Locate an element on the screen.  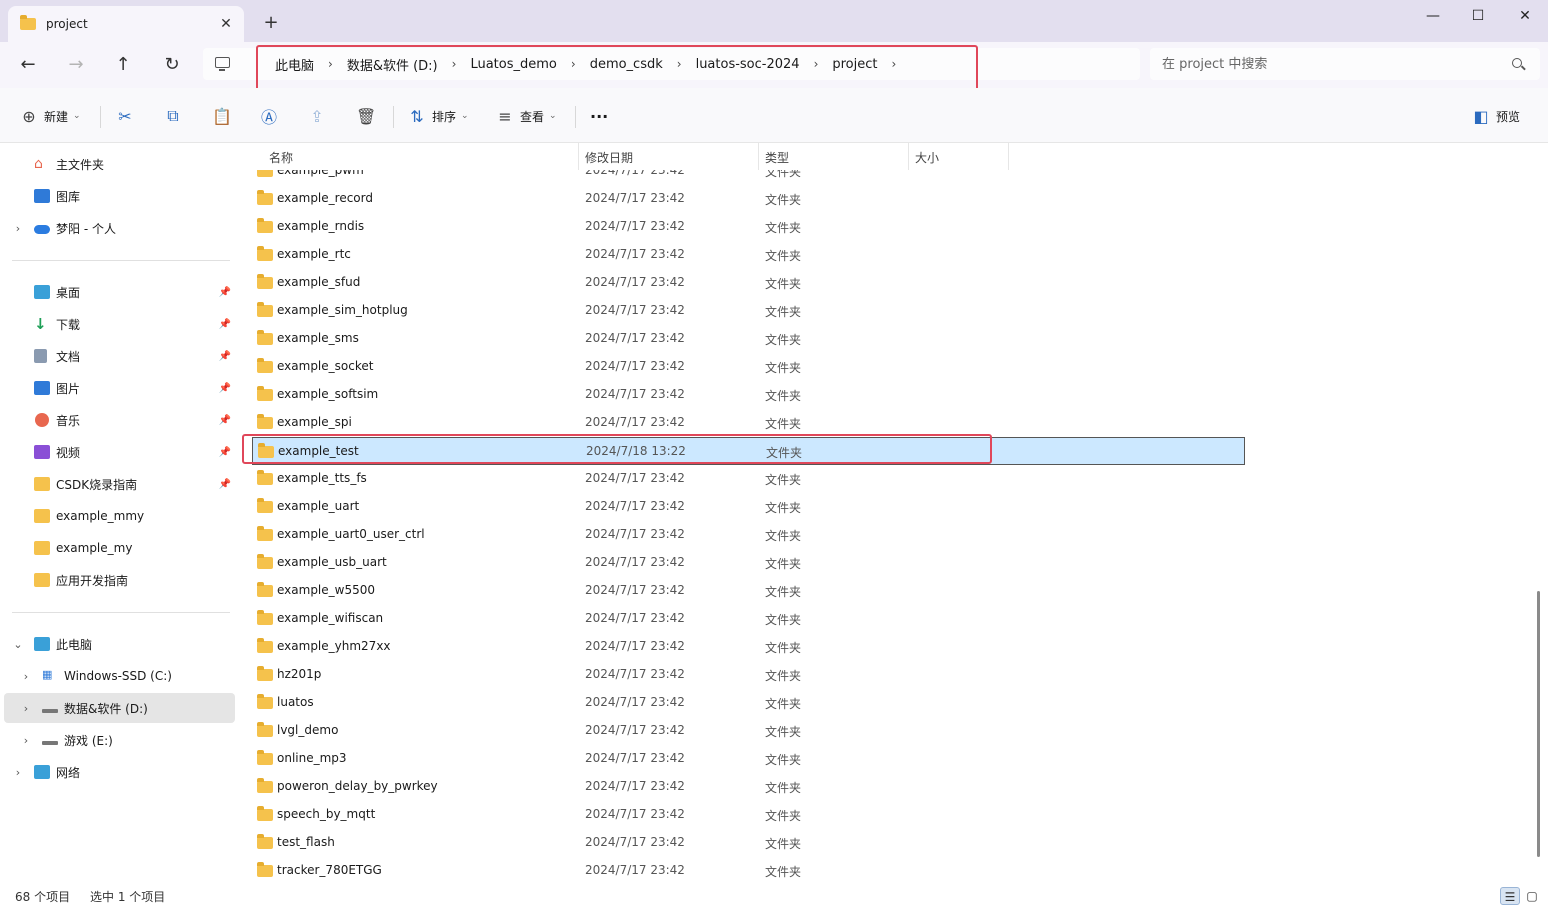
sidebar-item-videos: 视频 📌 is located at coordinates (119, 452).